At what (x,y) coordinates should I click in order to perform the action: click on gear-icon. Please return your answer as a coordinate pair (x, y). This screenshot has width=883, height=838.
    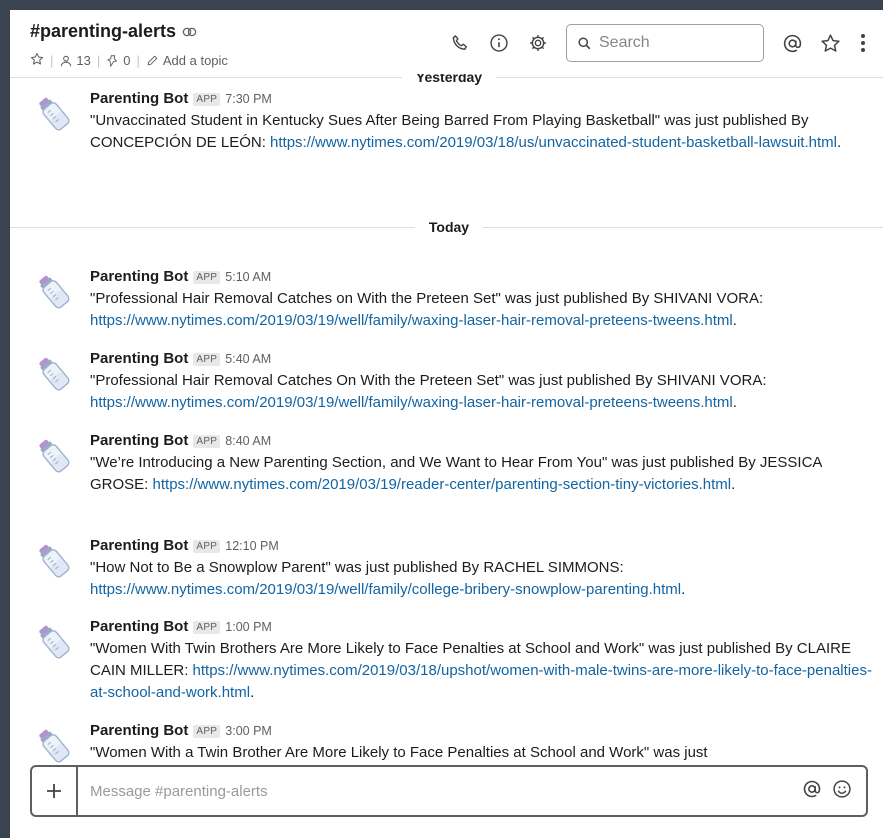
    Looking at the image, I should click on (538, 43).